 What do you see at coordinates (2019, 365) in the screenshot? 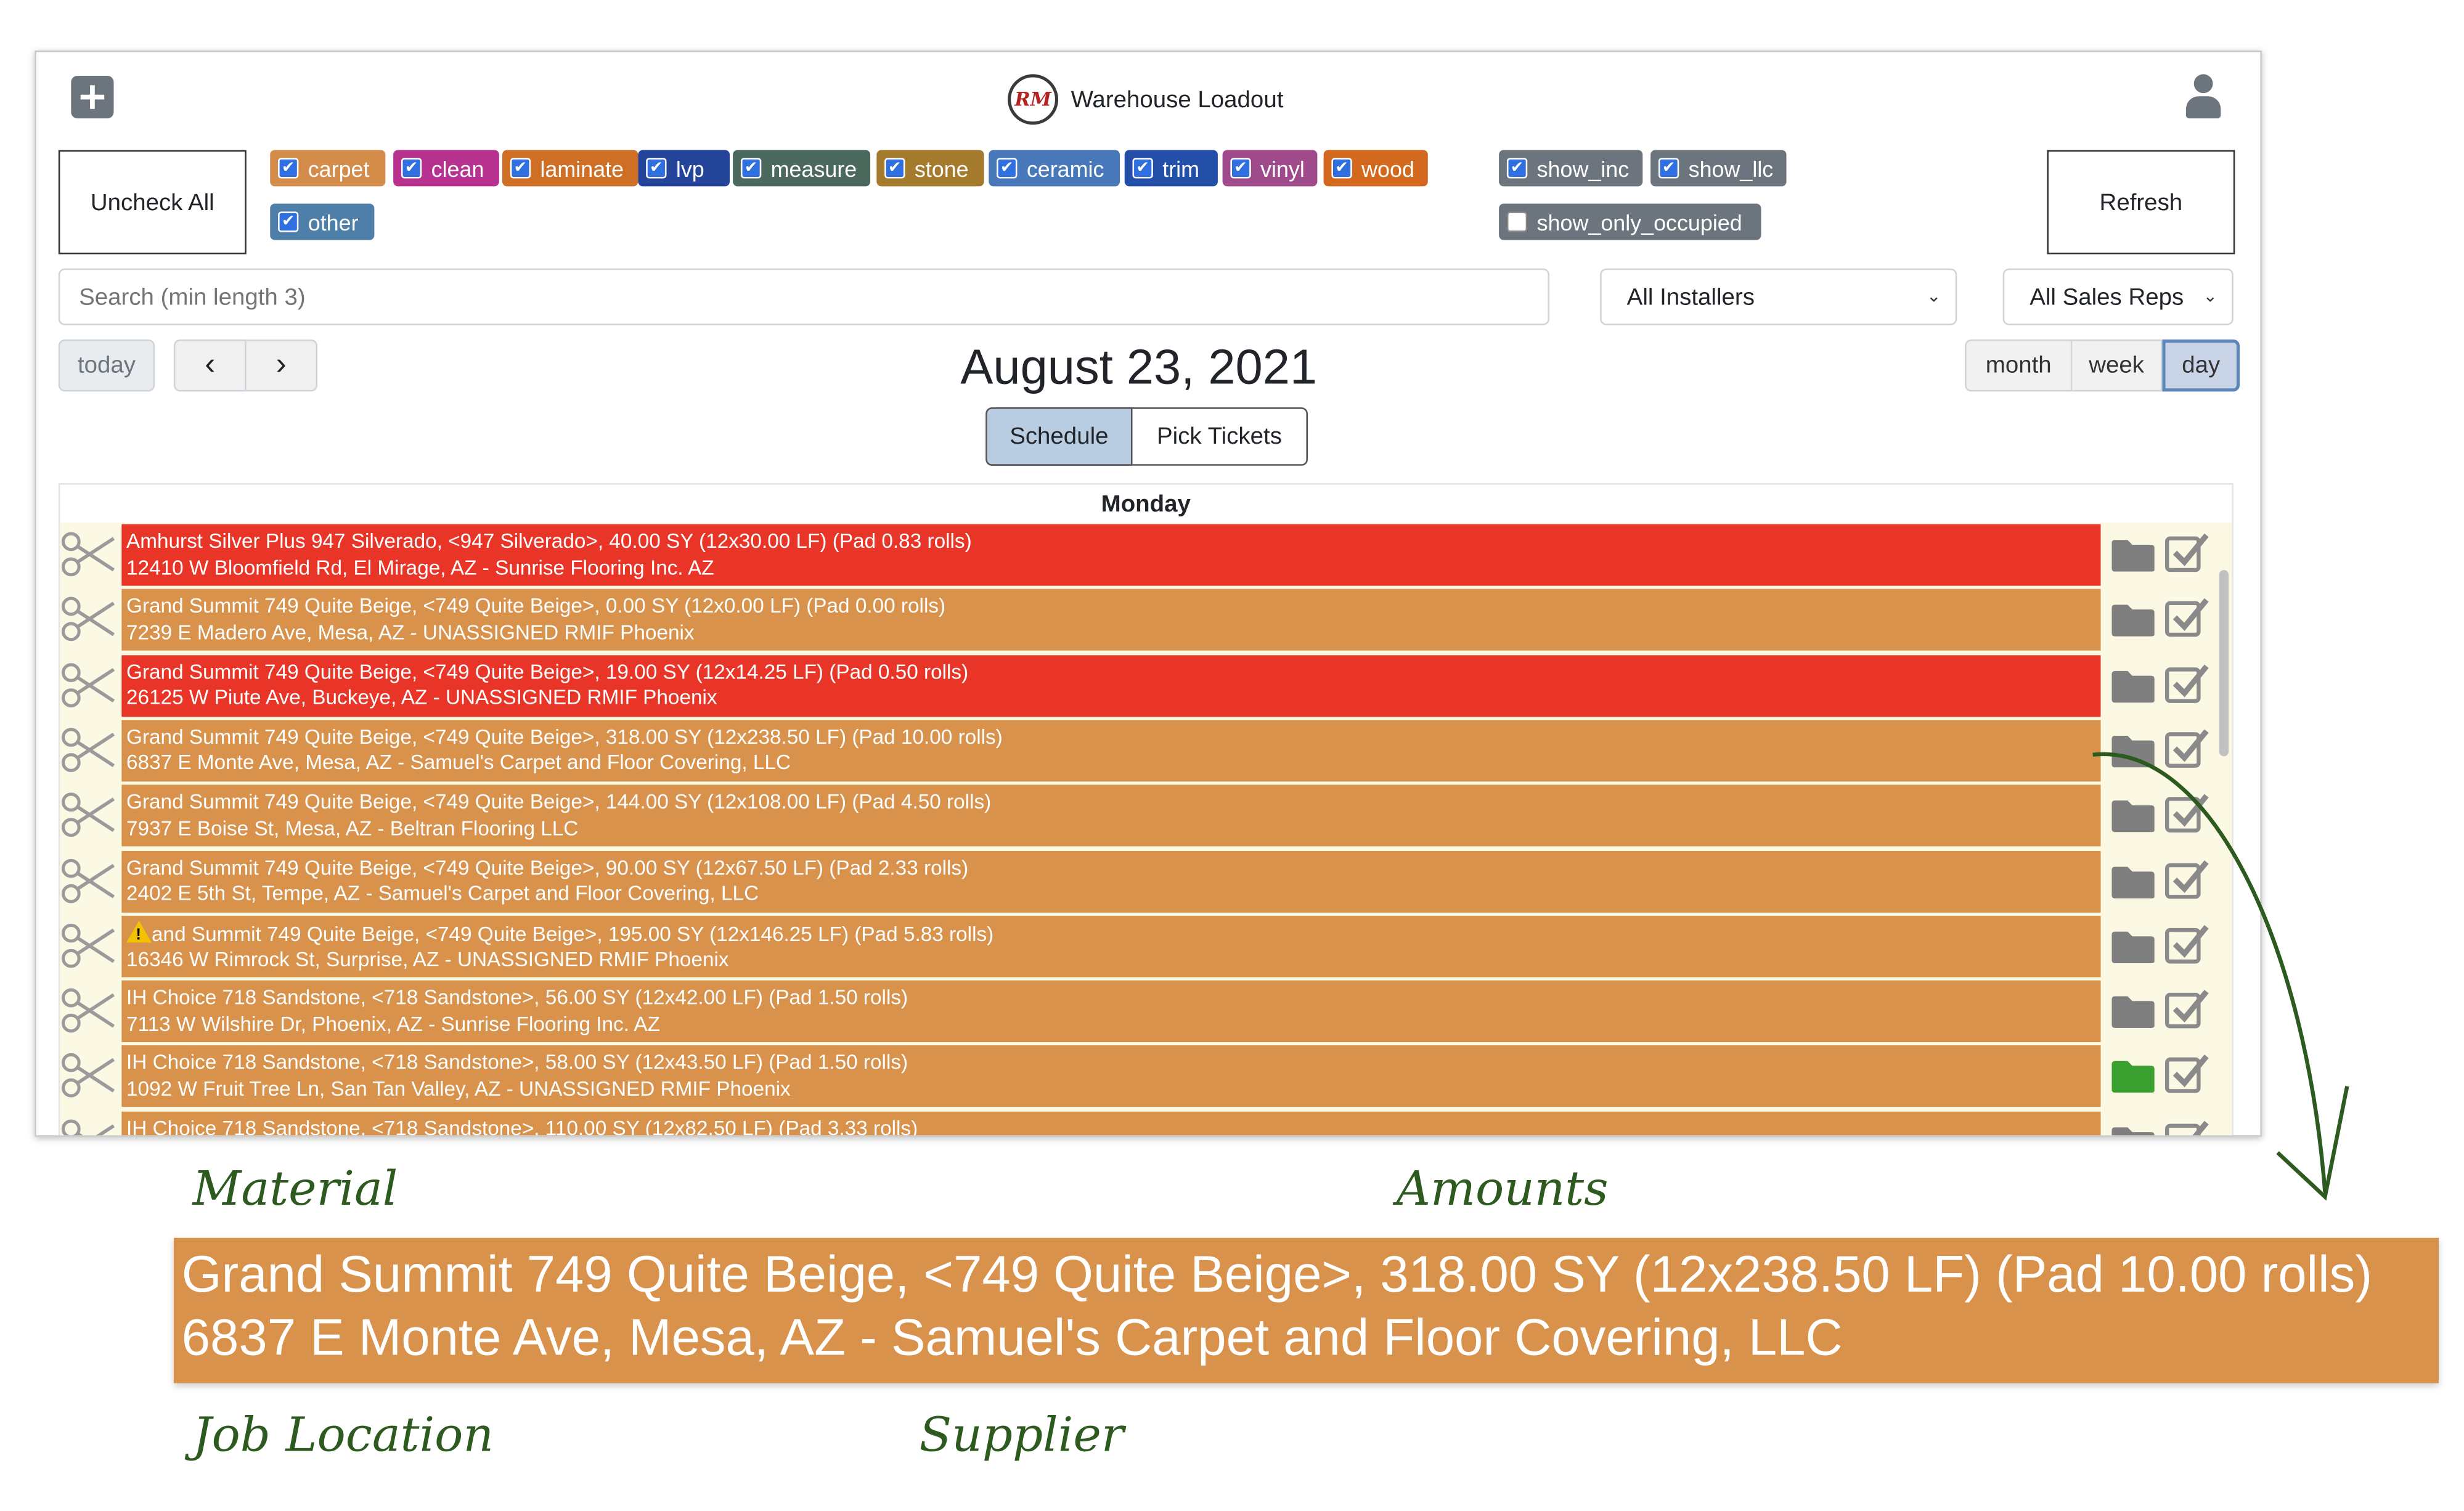
I see `view-month-button: month` at bounding box center [2019, 365].